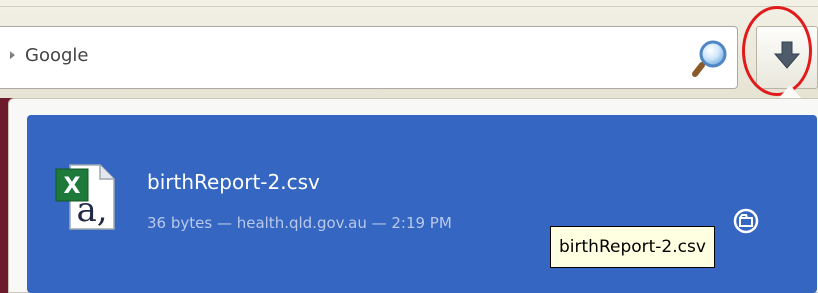  I want to click on excel-csv-file-icon: X a,, so click(85, 197).